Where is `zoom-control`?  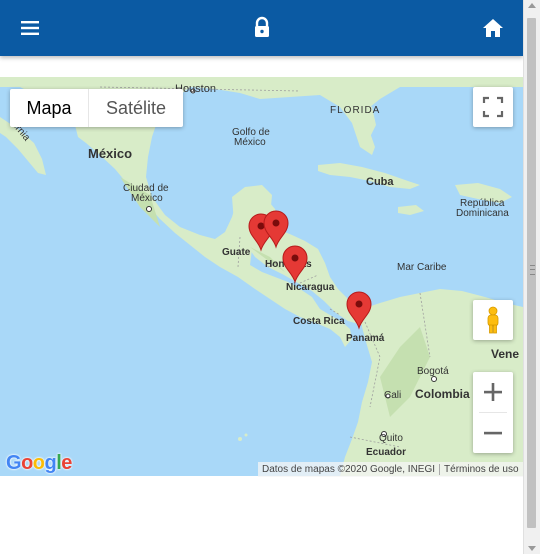 zoom-control is located at coordinates (493, 412).